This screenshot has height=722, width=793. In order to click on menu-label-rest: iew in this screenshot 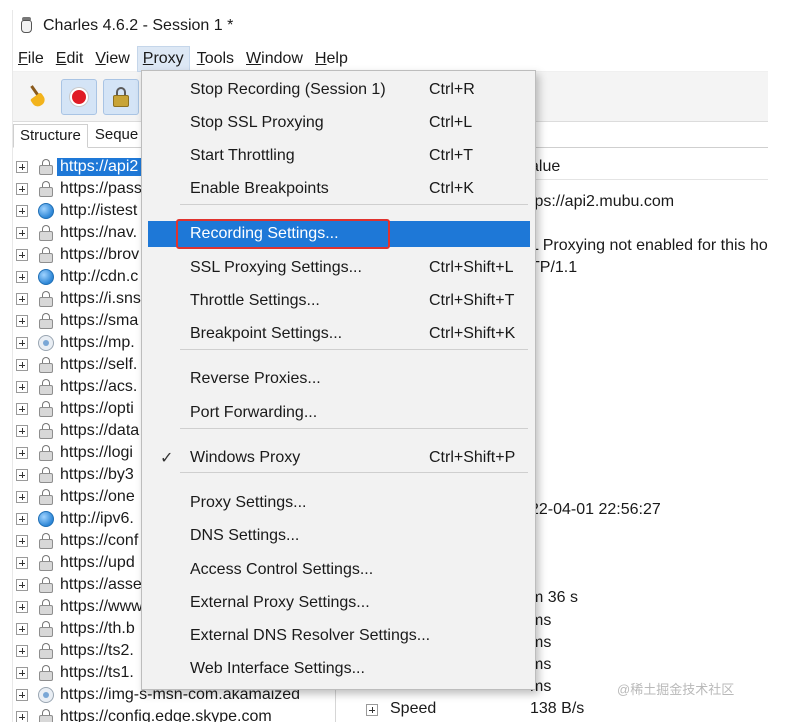, I will do `click(117, 58)`.